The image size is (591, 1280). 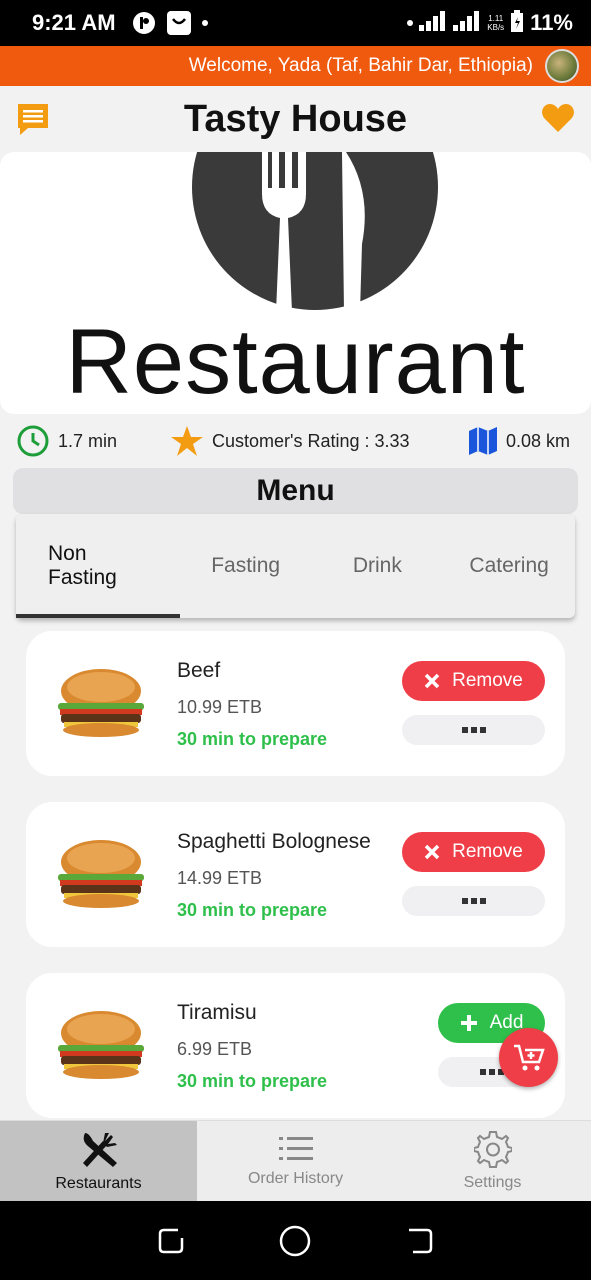 I want to click on tab-drink-label: Drink, so click(x=377, y=565).